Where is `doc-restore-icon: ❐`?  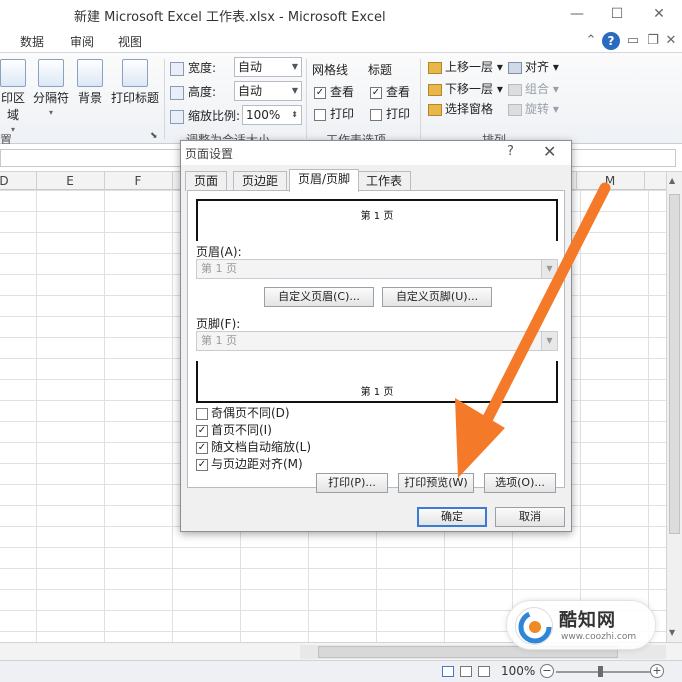
doc-restore-icon: ❐ is located at coordinates (653, 41).